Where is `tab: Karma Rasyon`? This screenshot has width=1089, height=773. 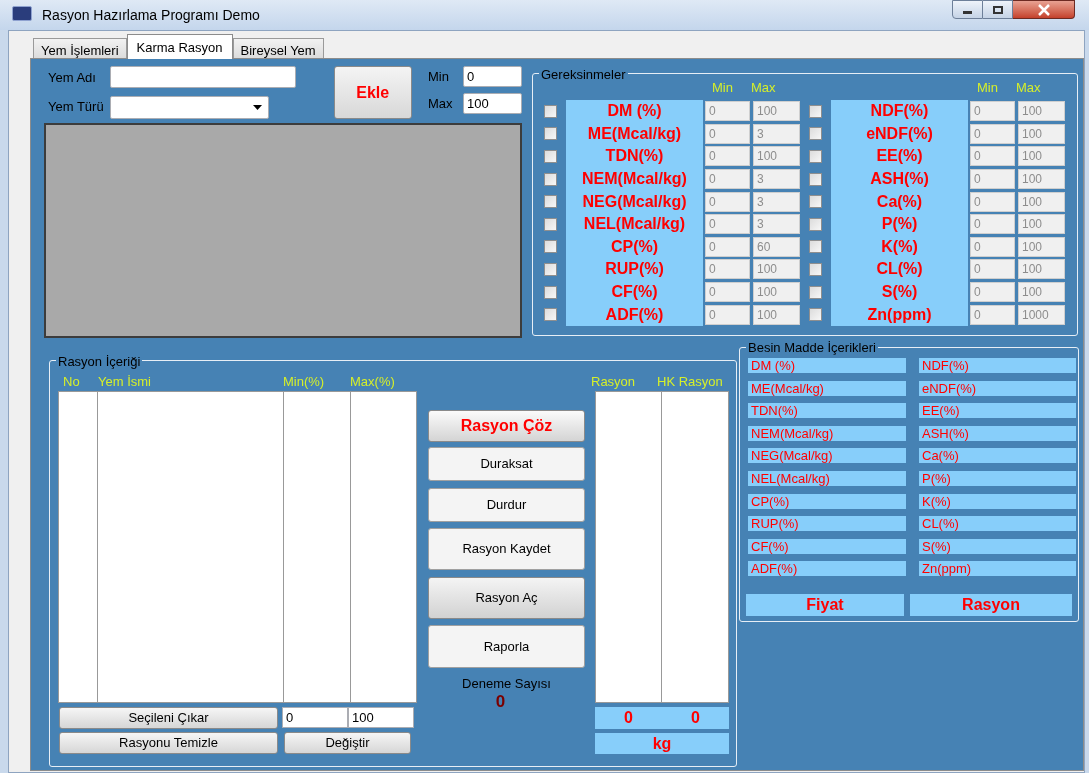
tab: Karma Rasyon is located at coordinates (179, 46).